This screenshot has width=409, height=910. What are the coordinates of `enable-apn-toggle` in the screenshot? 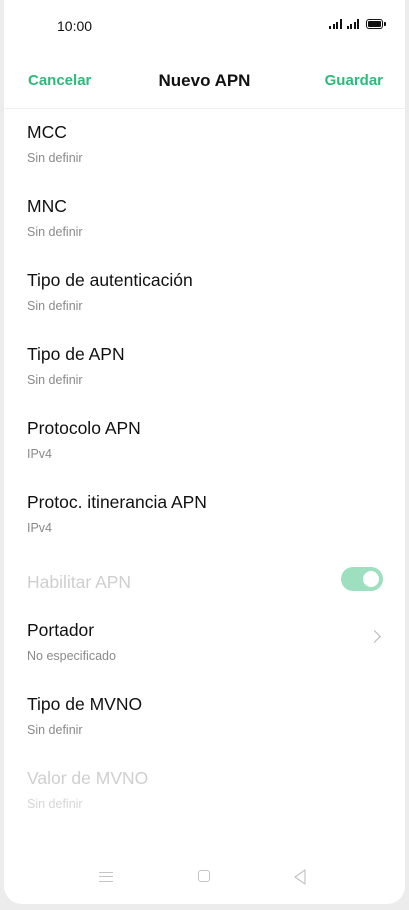 It's located at (362, 579).